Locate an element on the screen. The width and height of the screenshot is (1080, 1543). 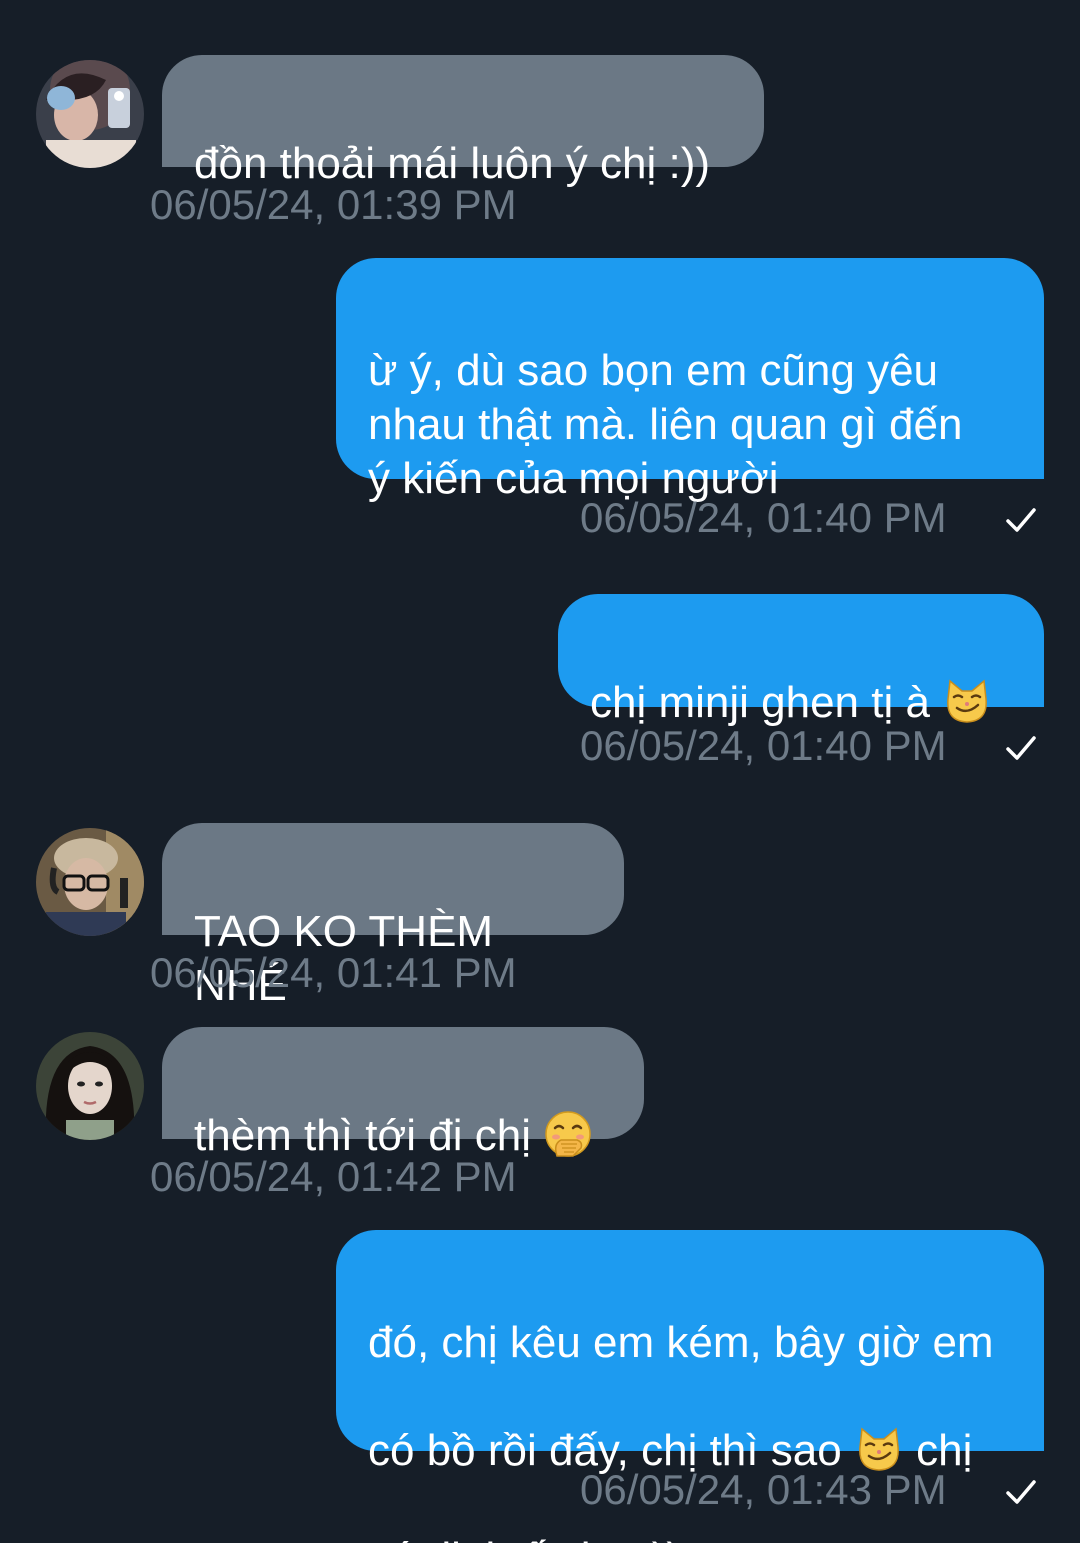
hand-over-mouth-emoji is located at coordinates (568, 1134).